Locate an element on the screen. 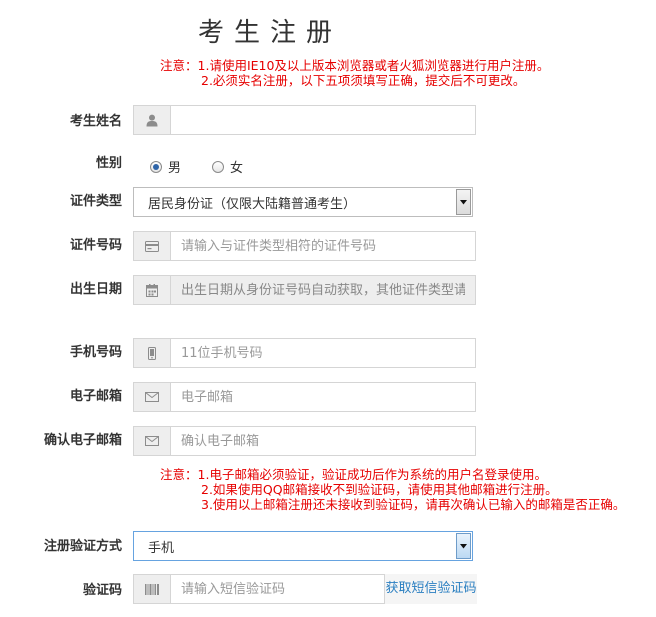 This screenshot has width=656, height=617. phone-label: 手机号码 is located at coordinates (95, 352).